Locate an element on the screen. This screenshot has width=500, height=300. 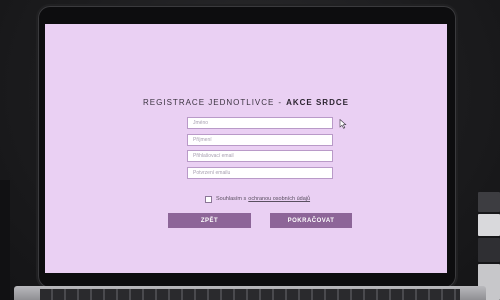
last-name-field is located at coordinates (260, 140).